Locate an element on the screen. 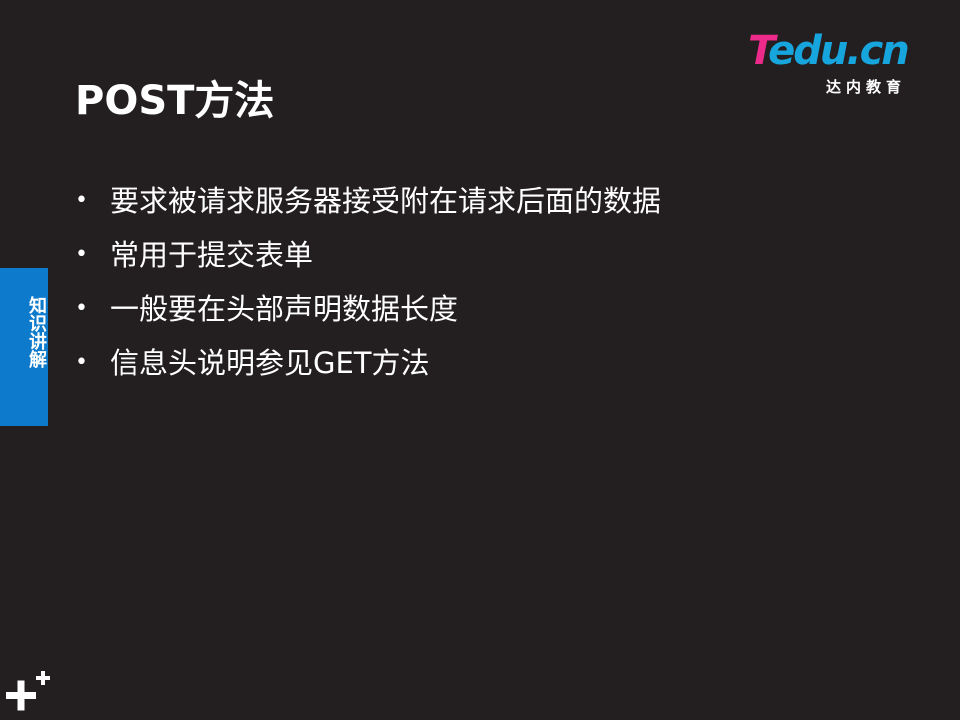 The height and width of the screenshot is (720, 960). slide-title: POST方法 is located at coordinates (175, 101).